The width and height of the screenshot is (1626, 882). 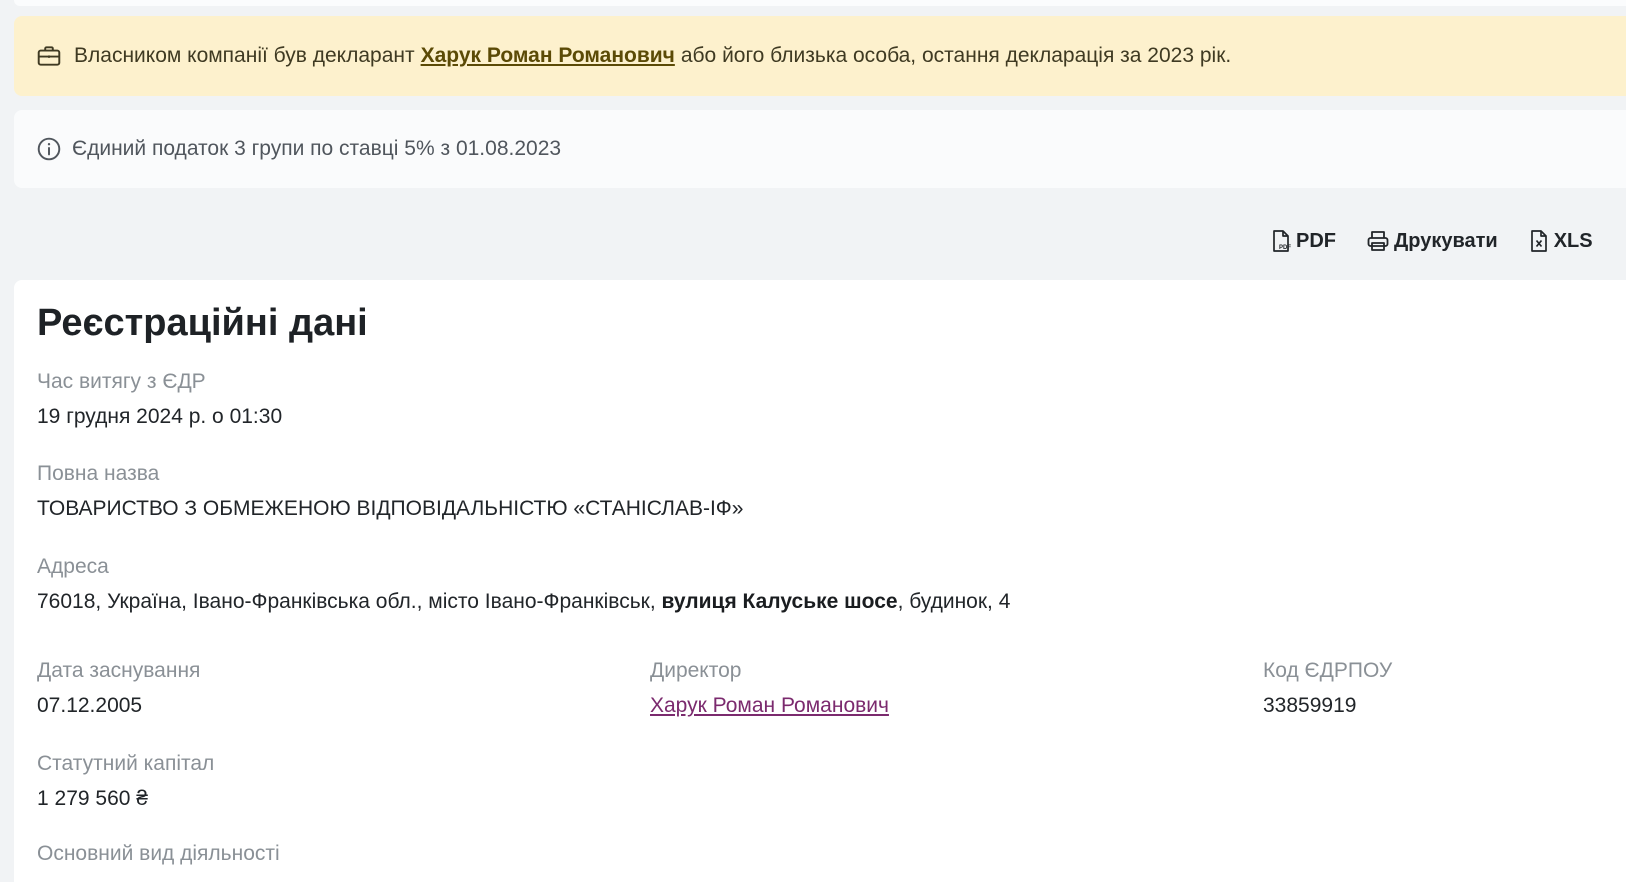 I want to click on capital-value: 1 279 560 ₴, so click(x=92, y=798).